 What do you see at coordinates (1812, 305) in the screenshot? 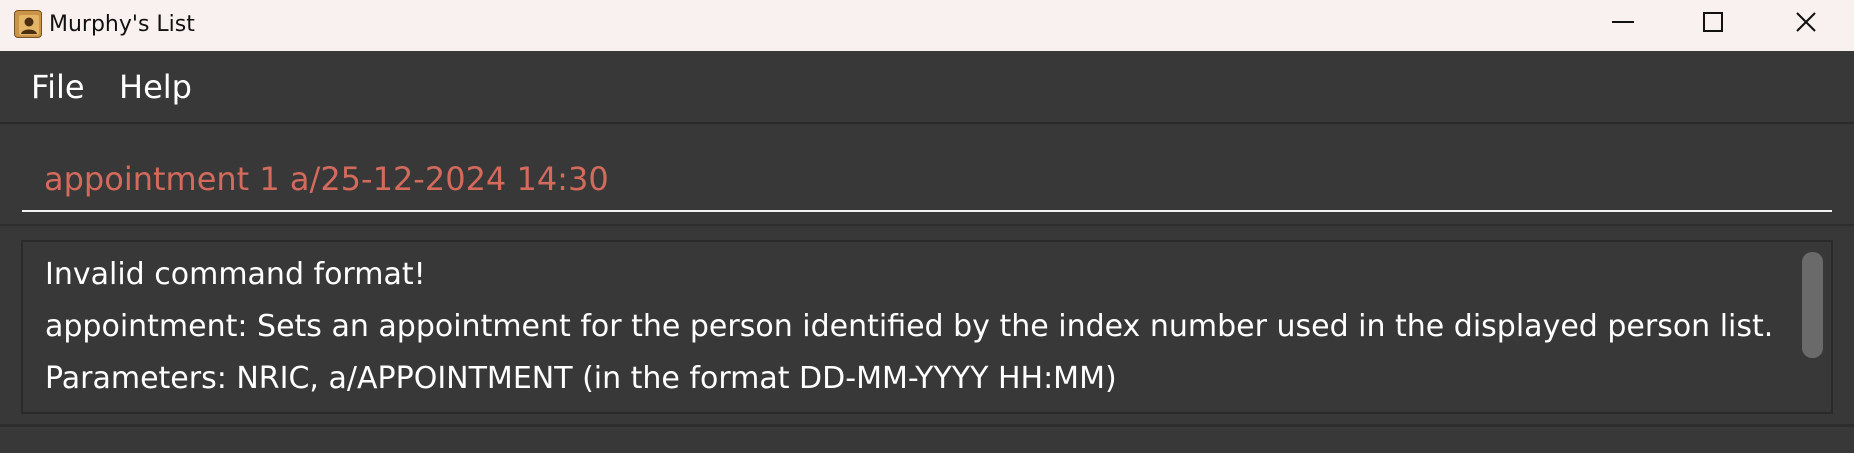
I see `result-scroll-thumb` at bounding box center [1812, 305].